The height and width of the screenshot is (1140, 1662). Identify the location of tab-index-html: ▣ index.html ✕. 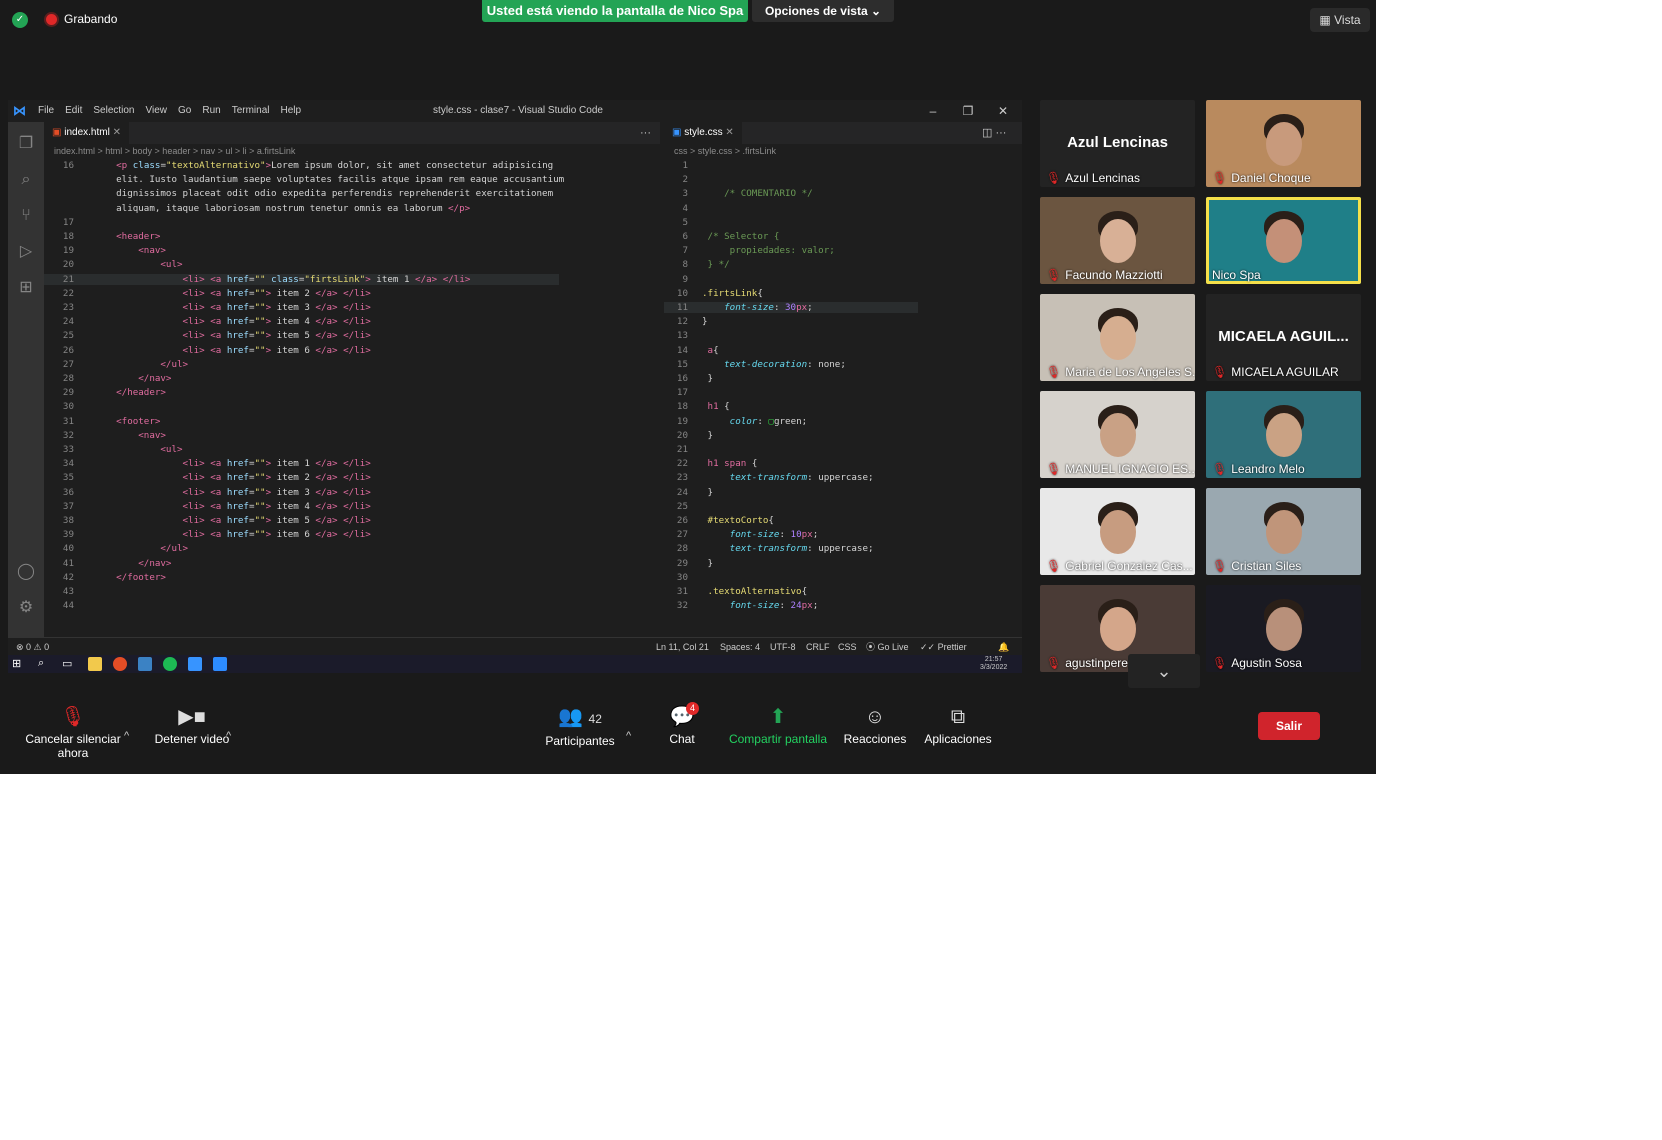
(86, 133).